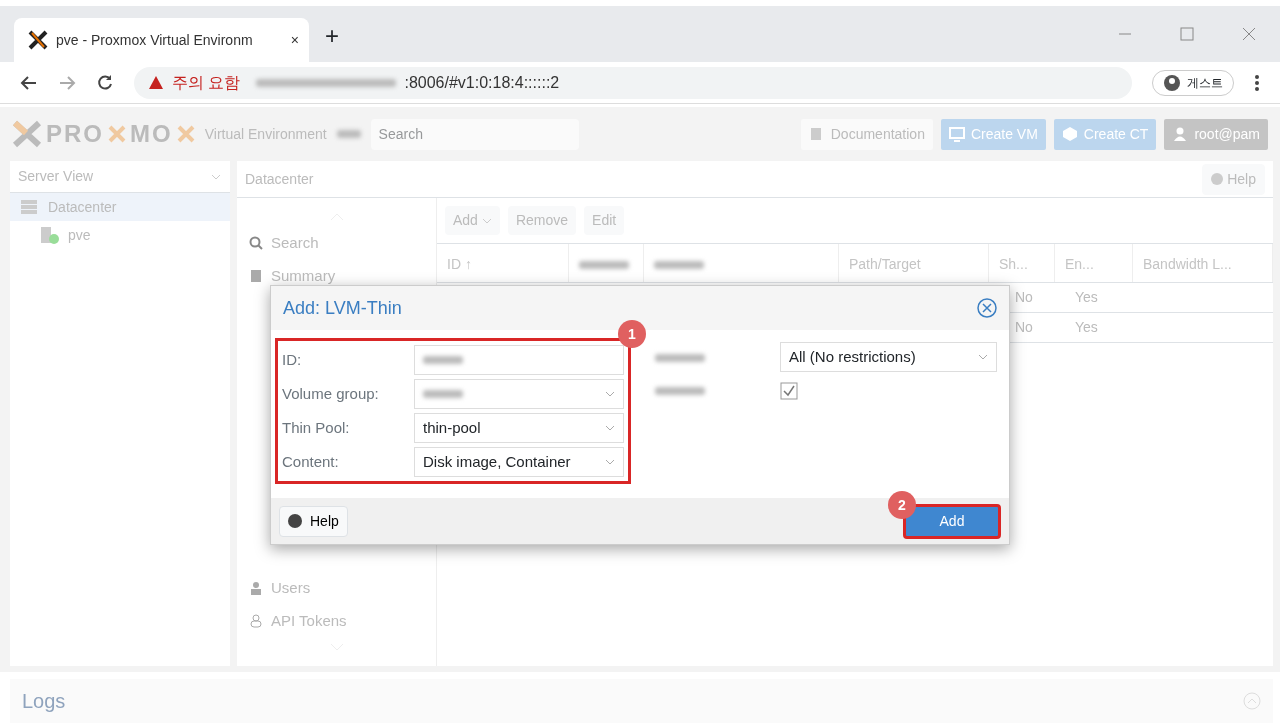  What do you see at coordinates (482, 82) in the screenshot?
I see `url-text: :8006/#v1:0:18:4::::::2` at bounding box center [482, 82].